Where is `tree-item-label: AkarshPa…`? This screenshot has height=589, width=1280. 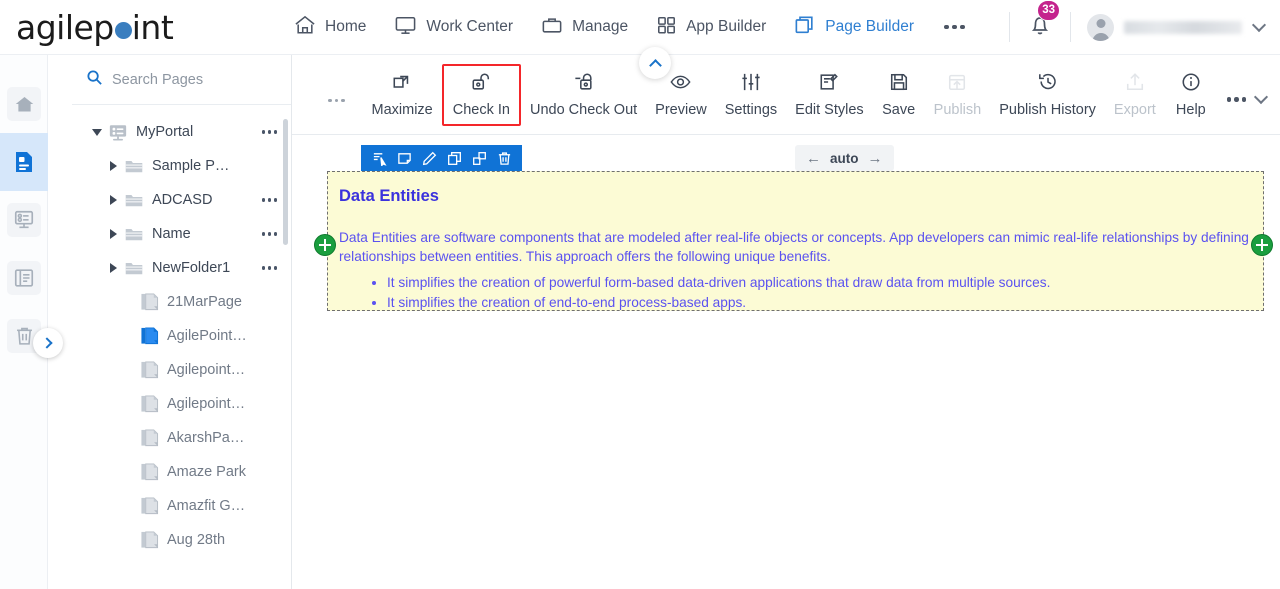 tree-item-label: AkarshPa… is located at coordinates (206, 438).